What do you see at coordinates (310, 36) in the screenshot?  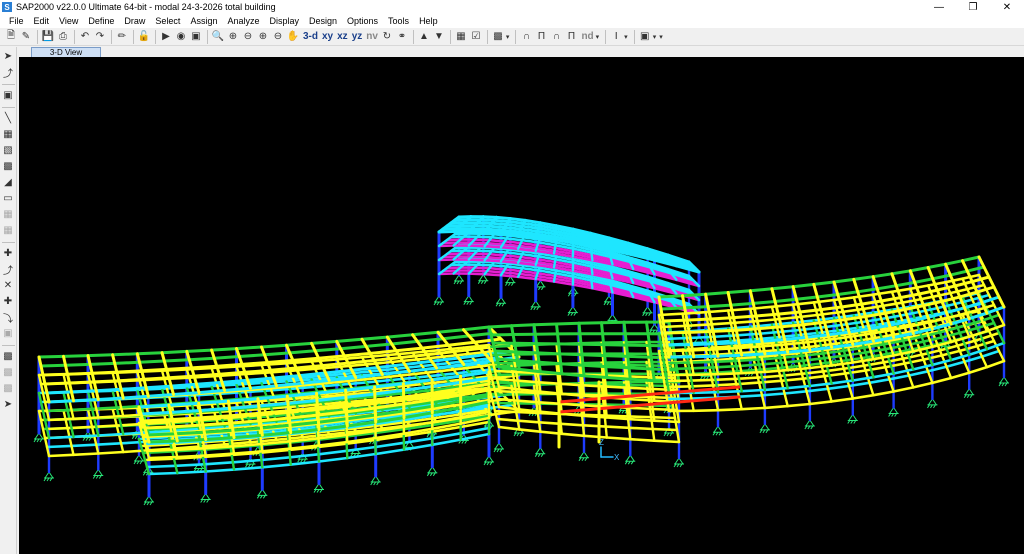 I see `view-3d-button: 3-d` at bounding box center [310, 36].